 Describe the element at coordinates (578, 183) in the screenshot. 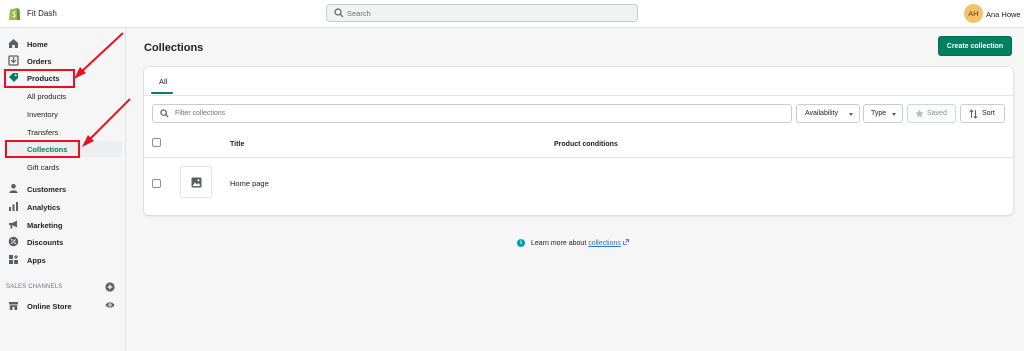

I see `table-row: Home page` at that location.